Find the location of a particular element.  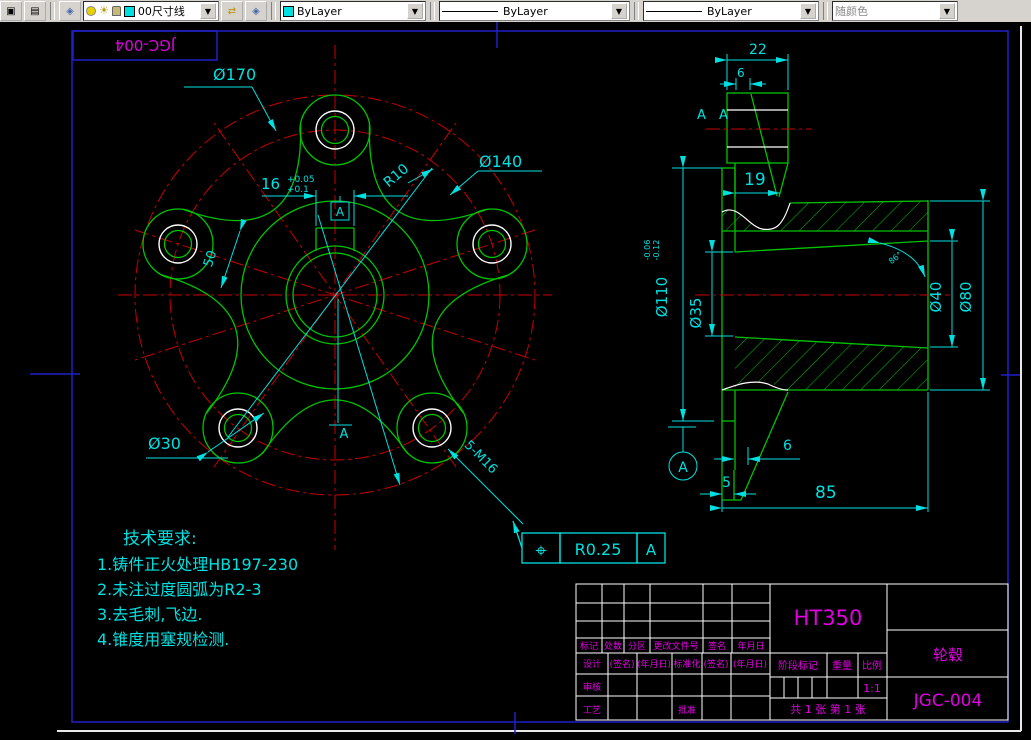

cell-approve: 批准 is located at coordinates (687, 710).